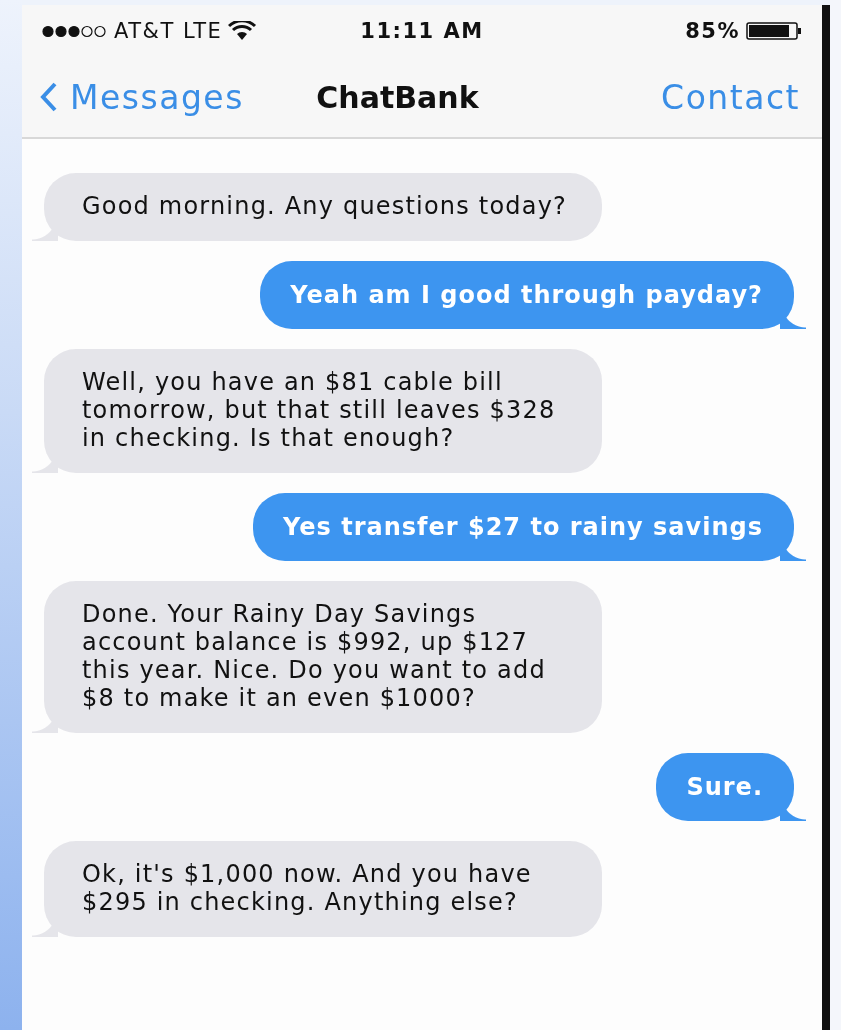 Image resolution: width=841 pixels, height=1030 pixels. I want to click on sent-message-bubble: Yes transfer $27 to rainy savings, so click(530, 527).